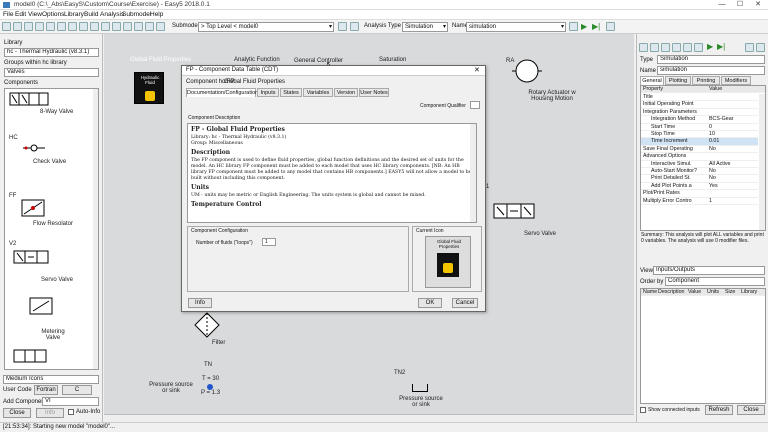  Describe the element at coordinates (94, 26) in the screenshot. I see `redo-icon` at that location.